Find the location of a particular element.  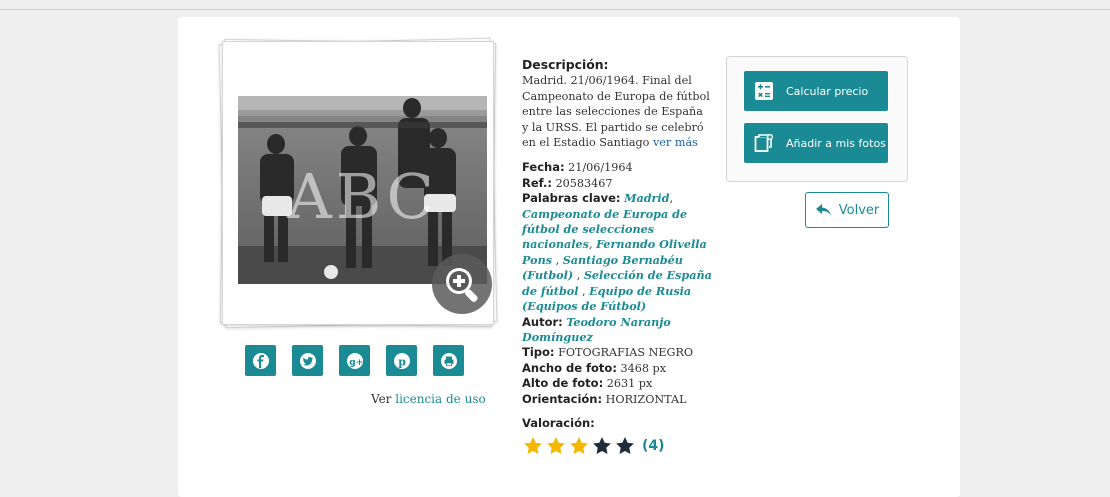

tipo-row: Tipo: FOTOGRAFIAS NEGRO is located at coordinates (617, 352).